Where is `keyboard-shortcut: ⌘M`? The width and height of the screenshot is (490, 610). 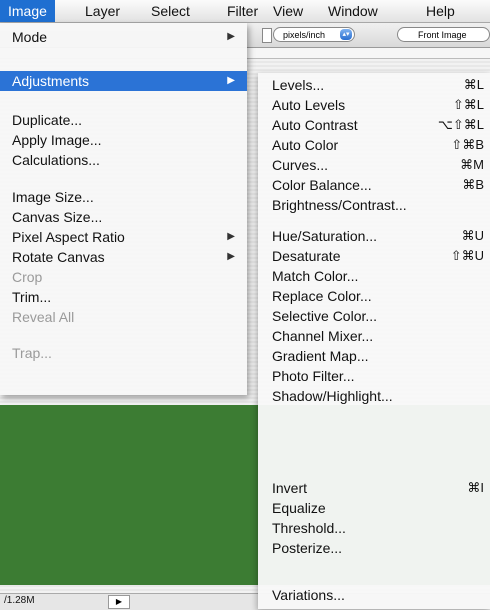 keyboard-shortcut: ⌘M is located at coordinates (472, 164).